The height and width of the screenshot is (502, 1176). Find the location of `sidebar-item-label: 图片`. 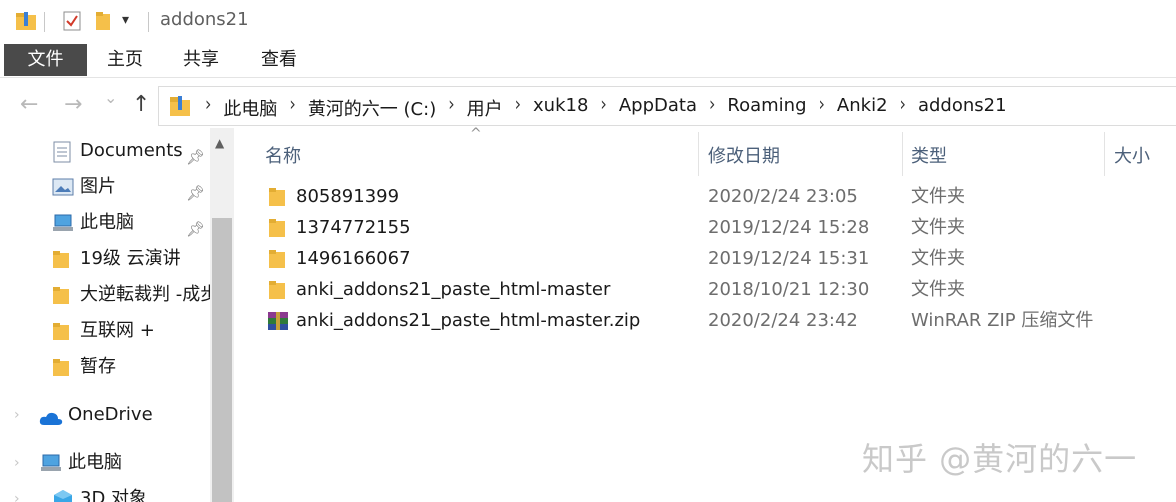

sidebar-item-label: 图片 is located at coordinates (98, 186).